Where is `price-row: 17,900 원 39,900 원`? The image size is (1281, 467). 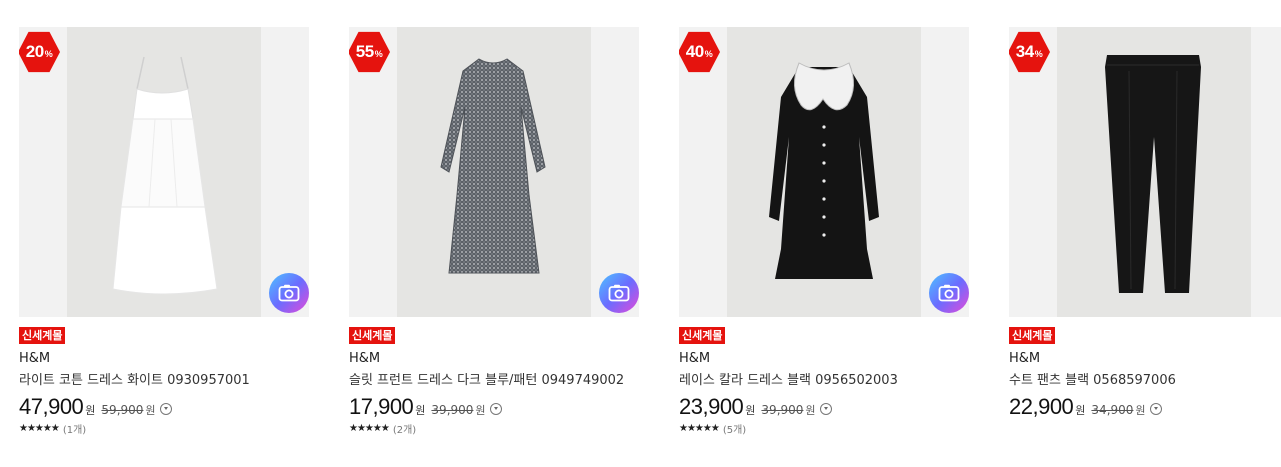 price-row: 17,900 원 39,900 원 is located at coordinates (425, 407).